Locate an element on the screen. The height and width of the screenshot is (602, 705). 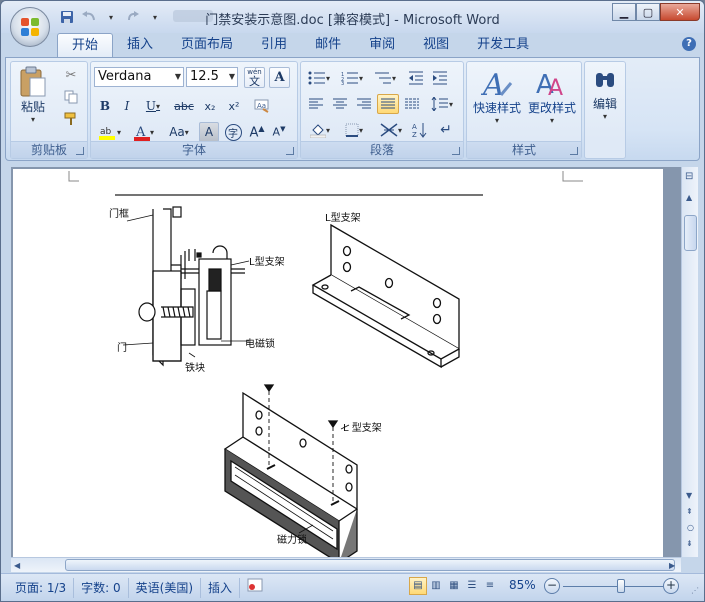
char-shading-button: A is located at coordinates (209, 132).